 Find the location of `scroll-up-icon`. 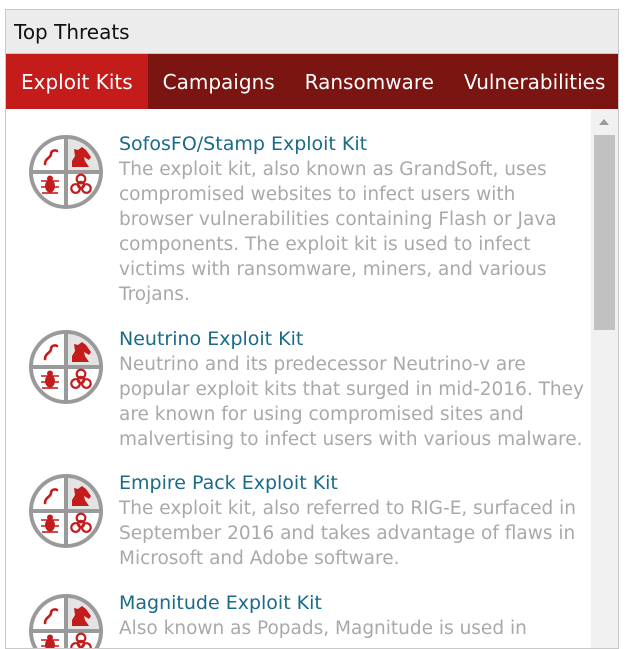

scroll-up-icon is located at coordinates (604, 122).